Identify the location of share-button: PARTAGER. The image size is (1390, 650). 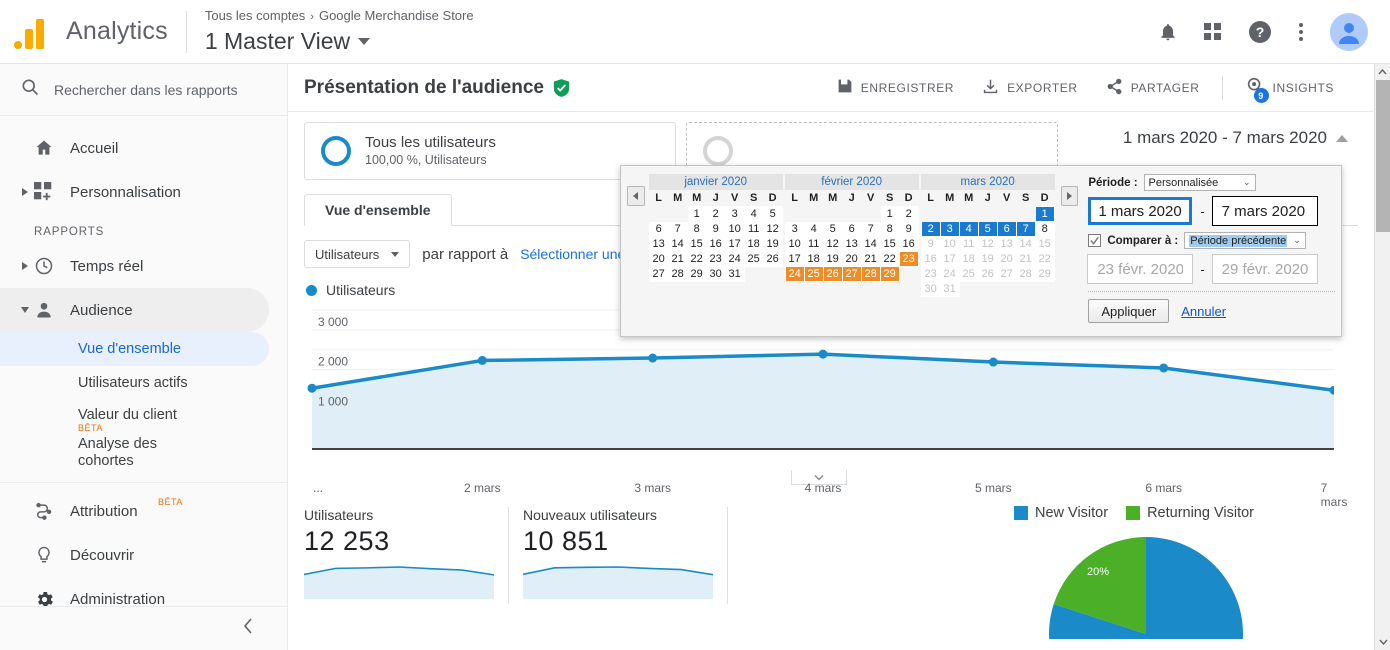
(1153, 88).